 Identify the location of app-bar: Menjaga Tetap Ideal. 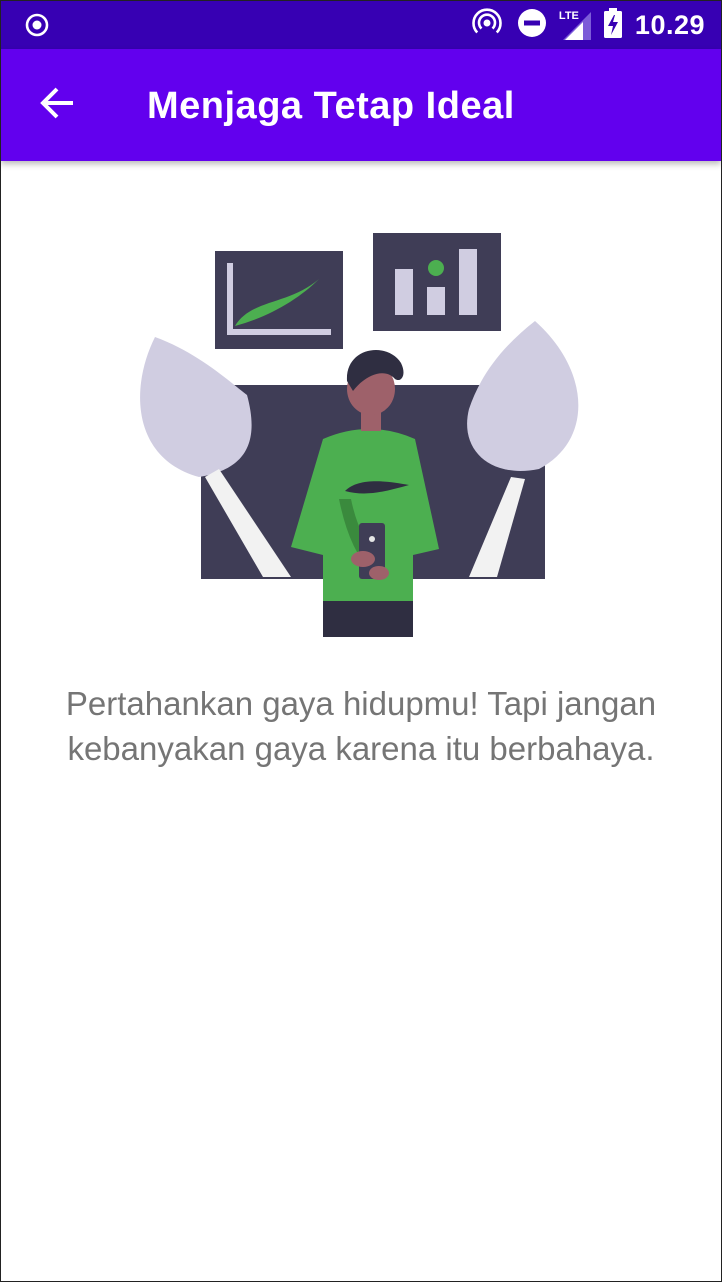
(361, 105).